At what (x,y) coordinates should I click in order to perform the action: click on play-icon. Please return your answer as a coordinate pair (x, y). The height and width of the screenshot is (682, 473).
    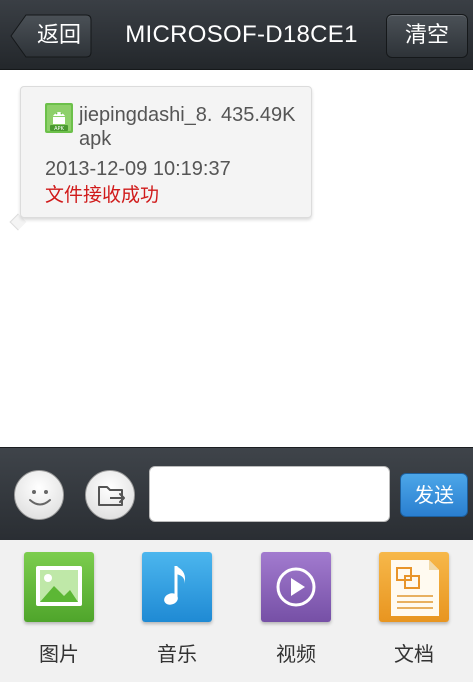
    Looking at the image, I should click on (296, 587).